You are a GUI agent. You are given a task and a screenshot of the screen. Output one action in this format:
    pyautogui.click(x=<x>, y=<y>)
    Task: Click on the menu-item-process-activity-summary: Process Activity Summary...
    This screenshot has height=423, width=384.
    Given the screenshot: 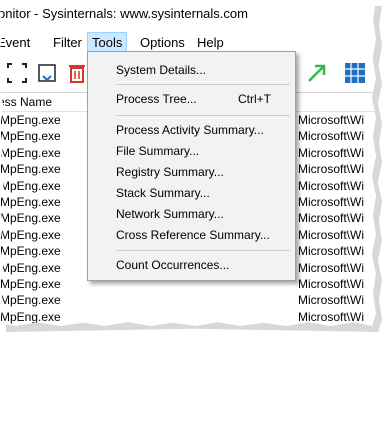 What is the action you would take?
    pyautogui.click(x=191, y=130)
    